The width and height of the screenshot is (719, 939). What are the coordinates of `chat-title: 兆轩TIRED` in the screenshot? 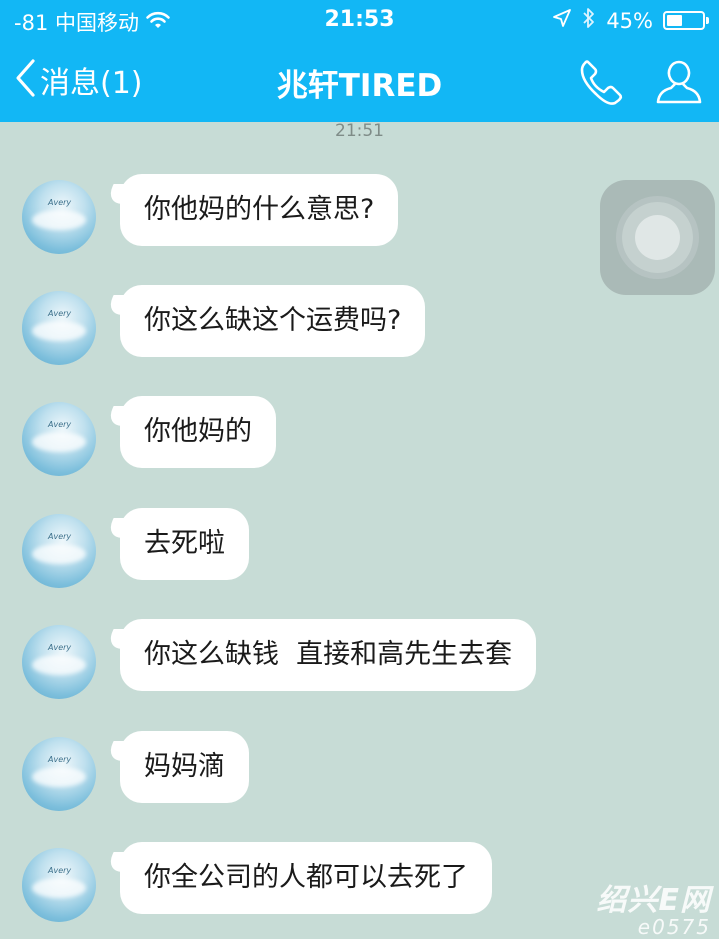 It's located at (359, 86).